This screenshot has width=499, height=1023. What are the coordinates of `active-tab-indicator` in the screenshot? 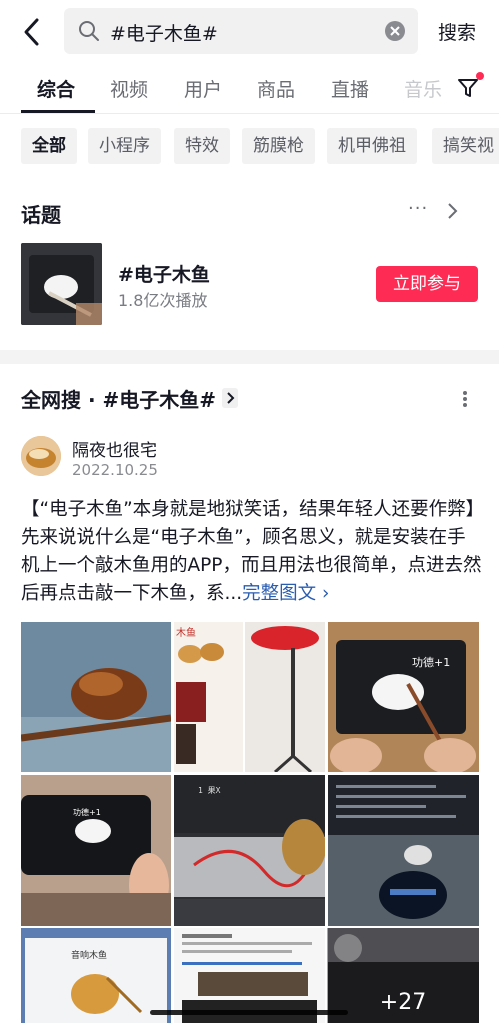 It's located at (58, 111).